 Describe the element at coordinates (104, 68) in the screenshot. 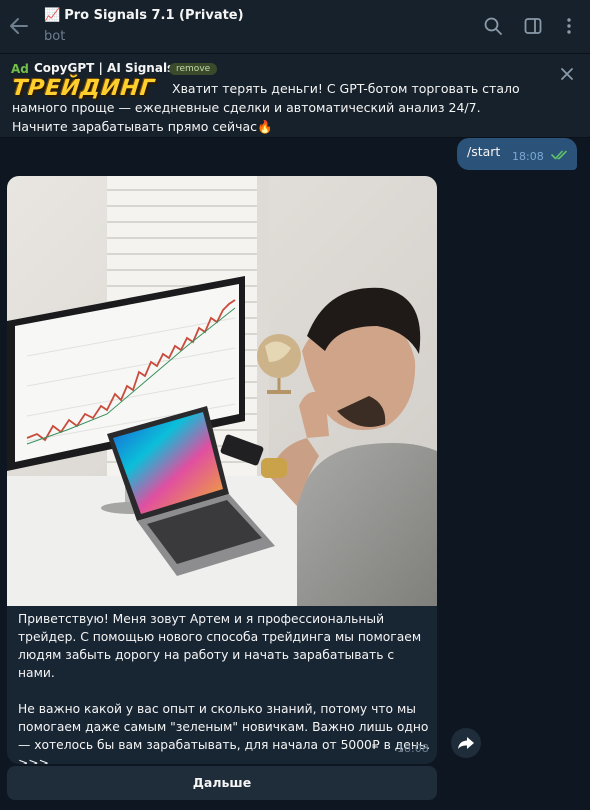

I see `ad-channel-name: CopyGPT | AI Signals` at that location.